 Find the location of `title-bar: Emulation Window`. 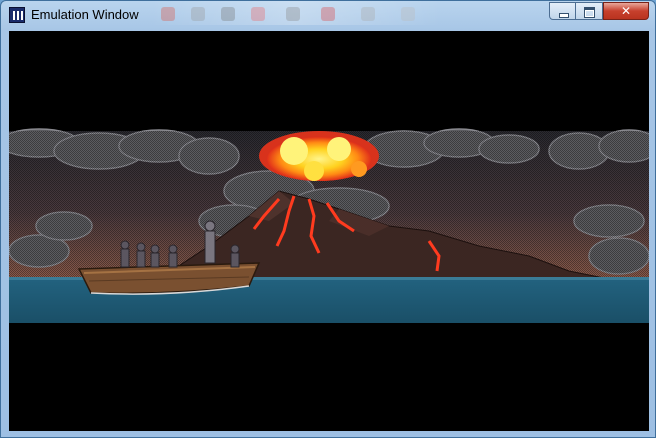

title-bar: Emulation Window is located at coordinates (328, 15).